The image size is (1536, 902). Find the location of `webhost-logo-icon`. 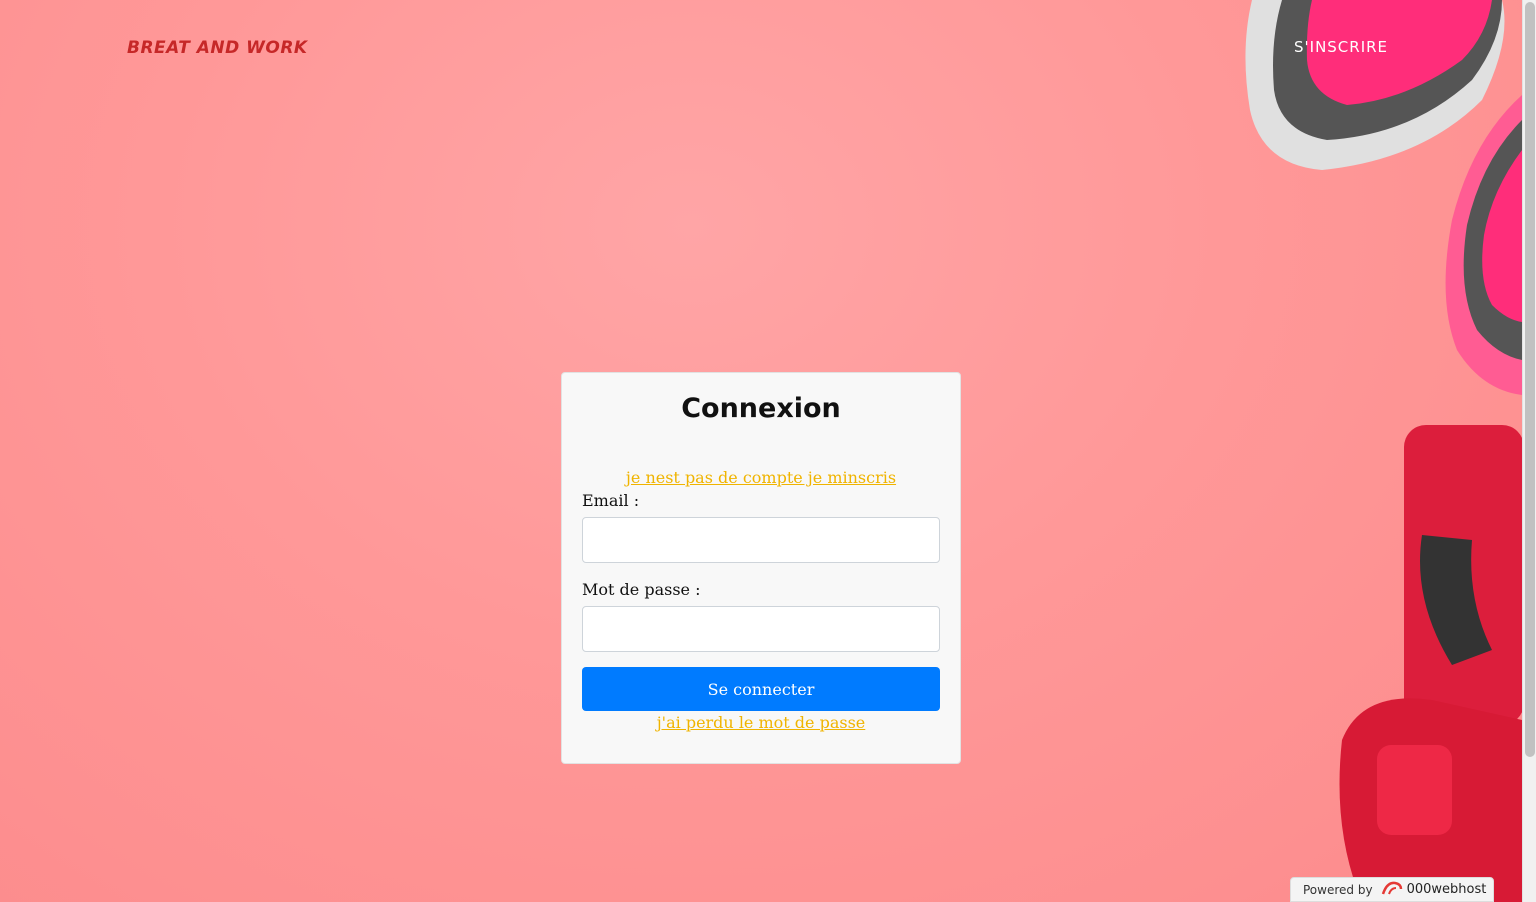

webhost-logo-icon is located at coordinates (1392, 889).